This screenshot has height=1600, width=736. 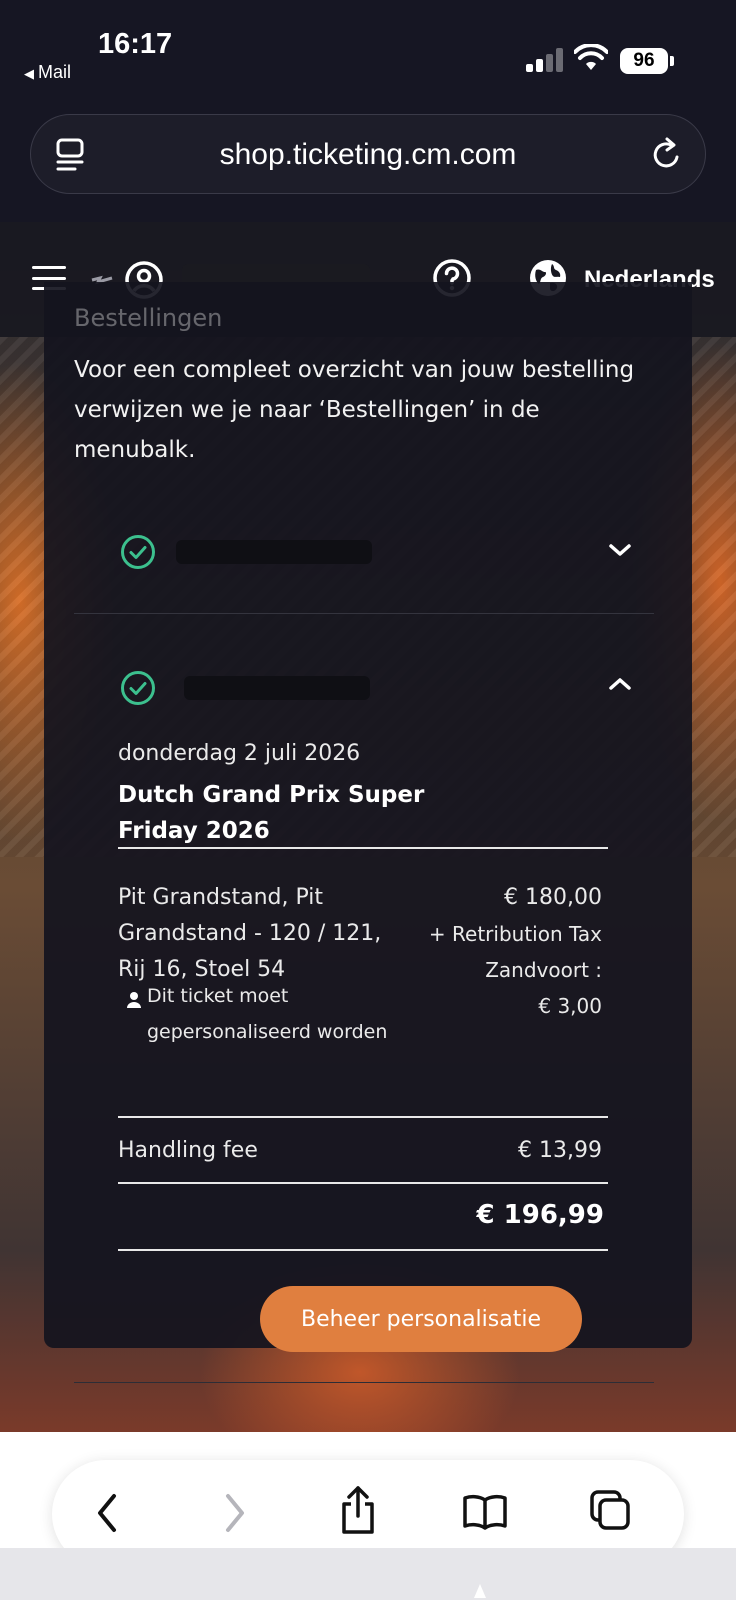 What do you see at coordinates (620, 684) in the screenshot?
I see `chevron-up-icon` at bounding box center [620, 684].